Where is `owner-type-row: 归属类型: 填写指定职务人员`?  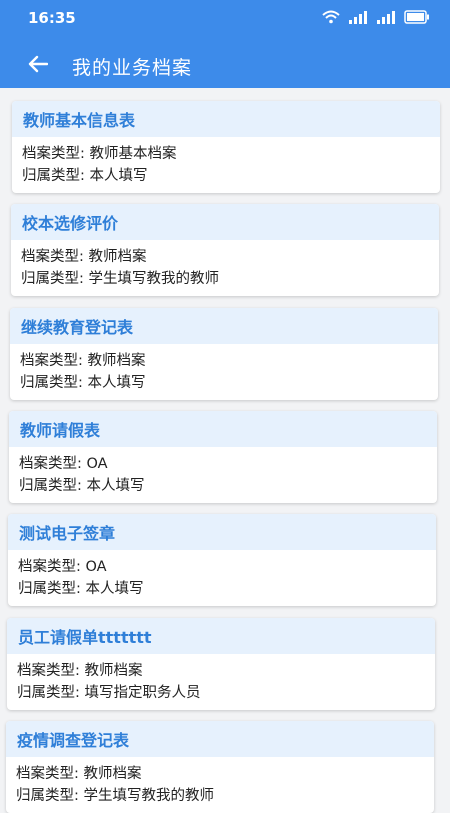 owner-type-row: 归属类型: 填写指定职务人员 is located at coordinates (226, 693).